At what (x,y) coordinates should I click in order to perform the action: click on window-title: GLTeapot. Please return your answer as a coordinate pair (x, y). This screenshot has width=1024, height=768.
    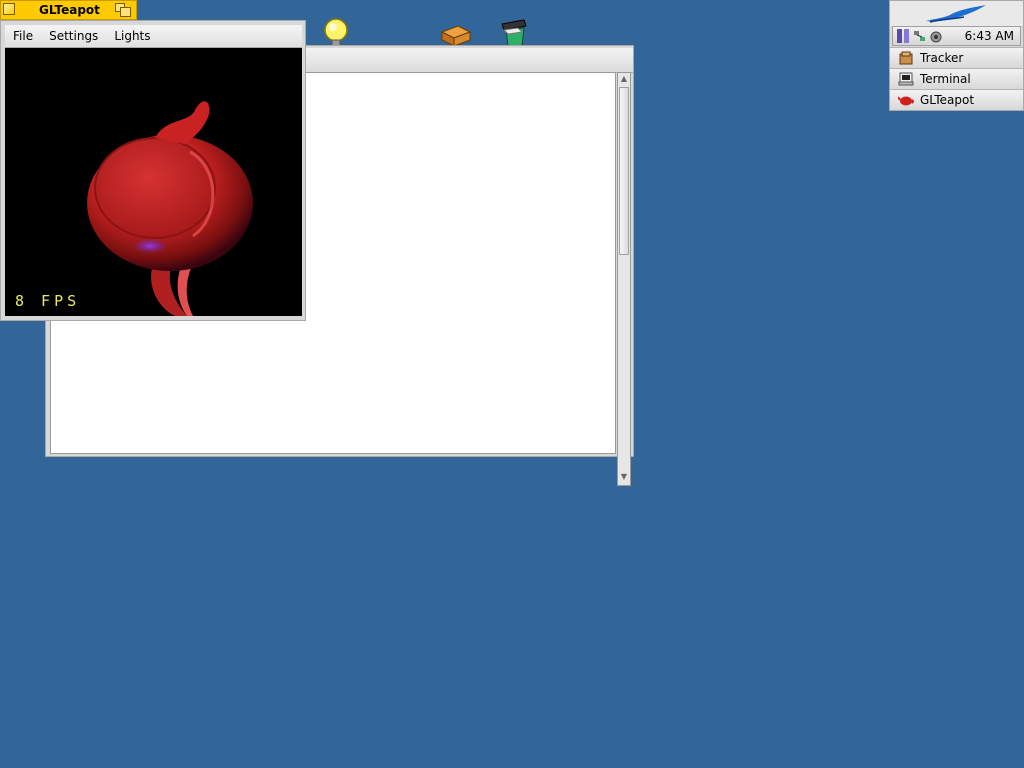
    Looking at the image, I should click on (69, 10).